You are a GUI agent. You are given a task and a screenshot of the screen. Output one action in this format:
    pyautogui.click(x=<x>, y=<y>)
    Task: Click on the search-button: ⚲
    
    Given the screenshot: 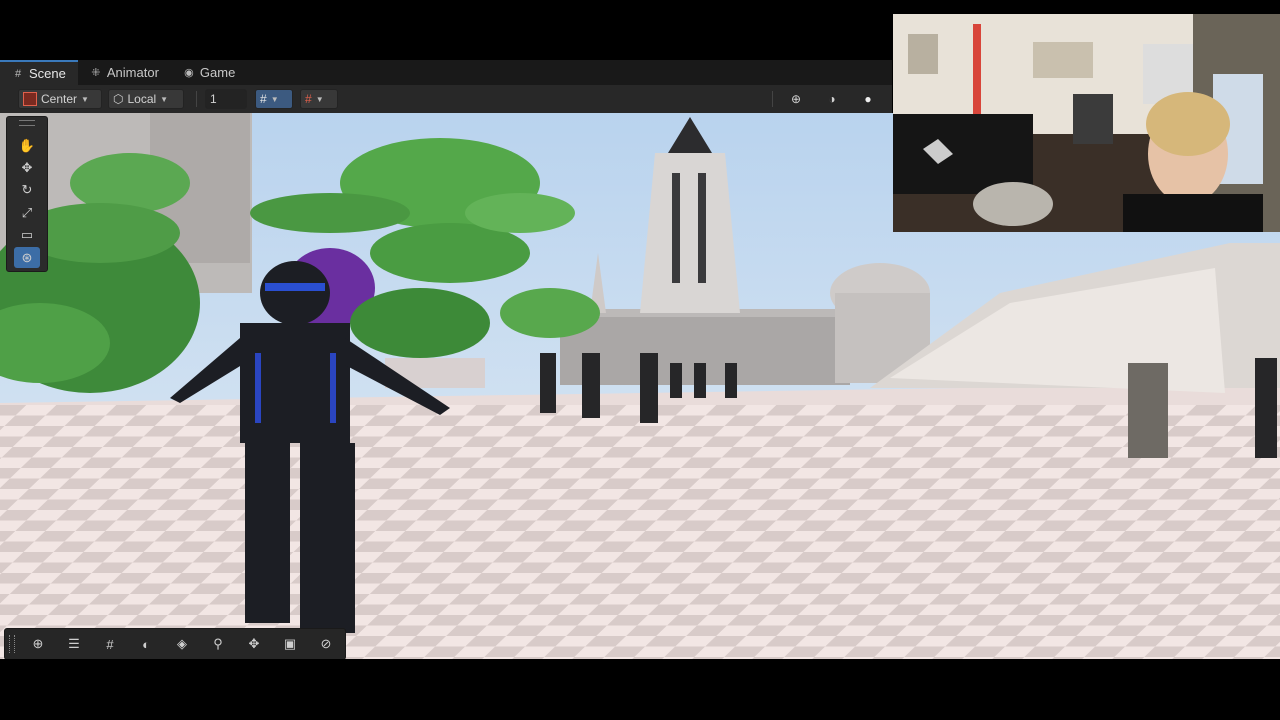 What is the action you would take?
    pyautogui.click(x=218, y=644)
    